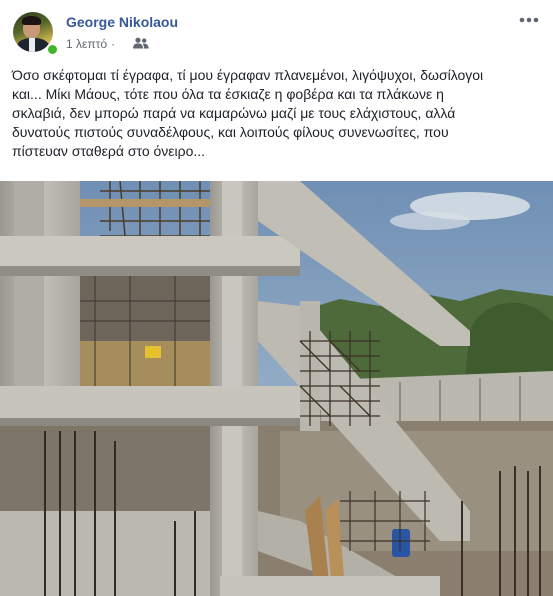 This screenshot has width=553, height=596. Describe the element at coordinates (31, 20) in the screenshot. I see `avatar-hair` at that location.